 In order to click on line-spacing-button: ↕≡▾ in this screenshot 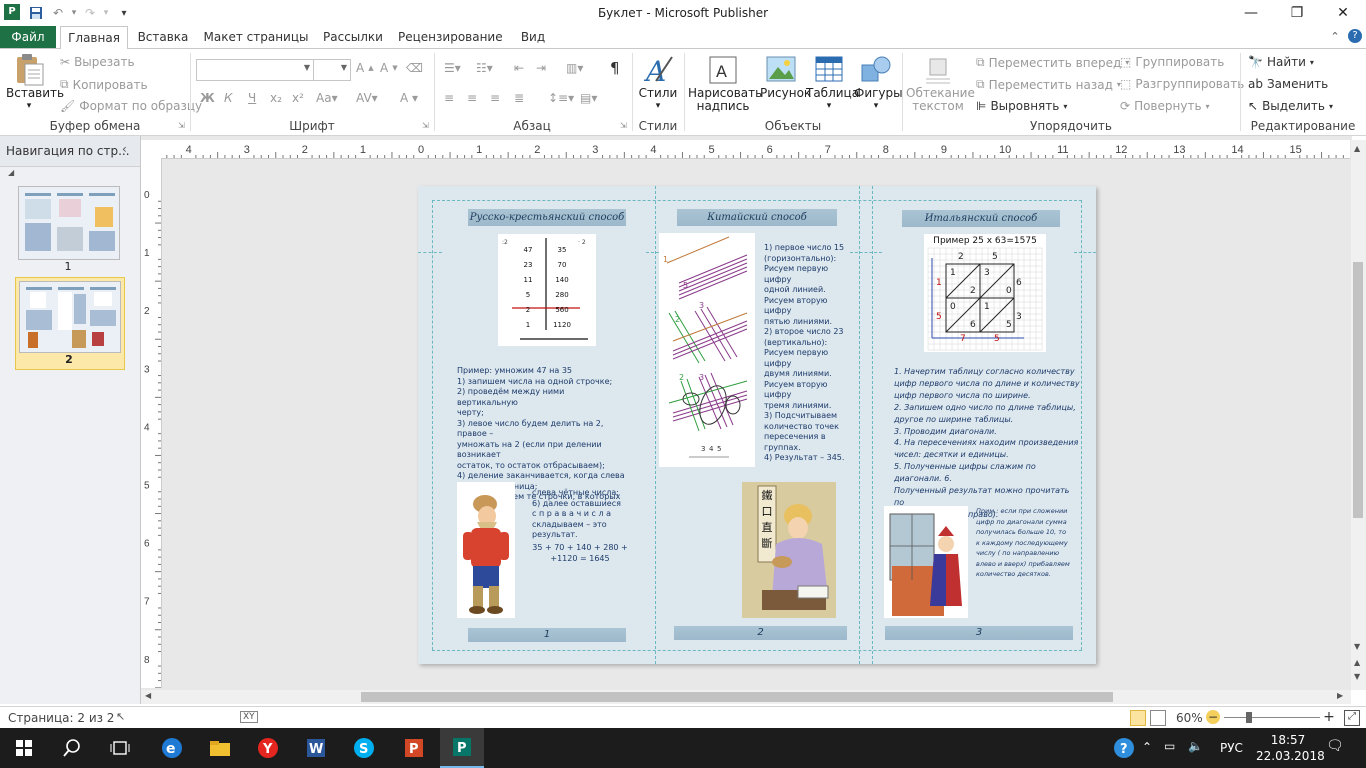, I will do `click(561, 98)`.